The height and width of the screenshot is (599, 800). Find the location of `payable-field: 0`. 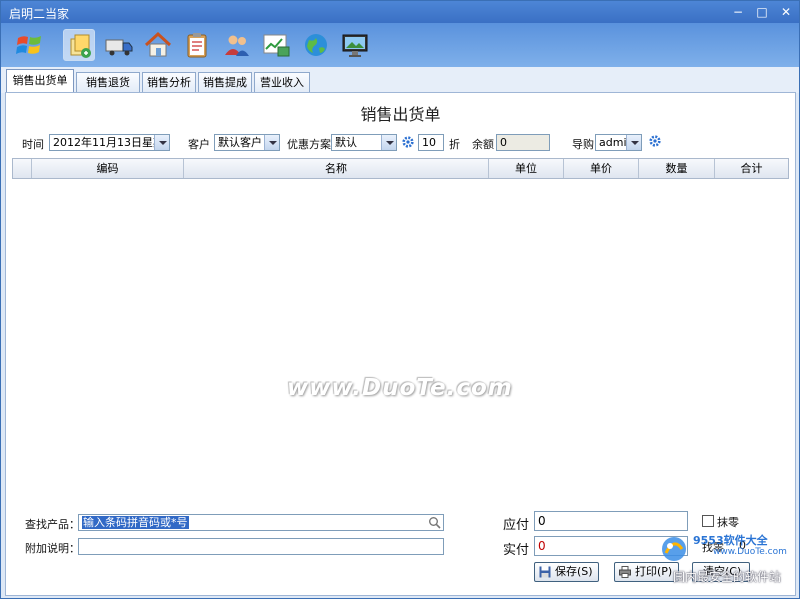

payable-field: 0 is located at coordinates (611, 521).